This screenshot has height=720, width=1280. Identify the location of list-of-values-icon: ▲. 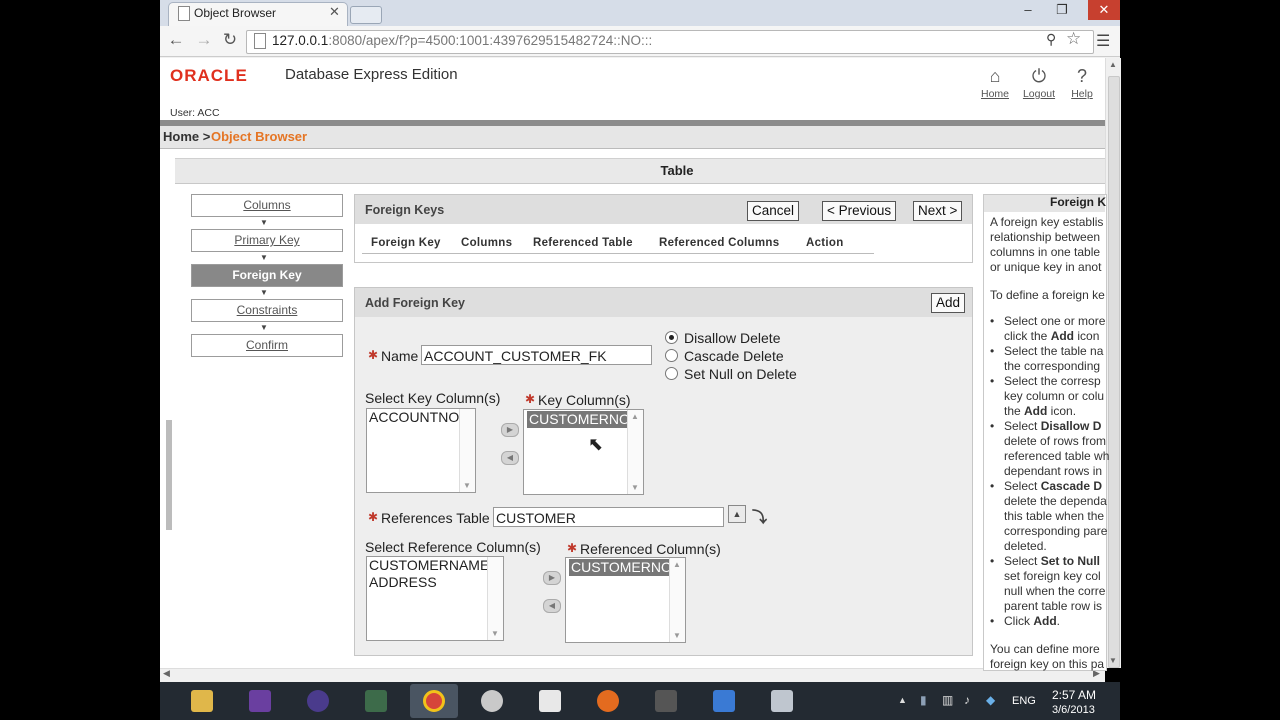
(737, 514).